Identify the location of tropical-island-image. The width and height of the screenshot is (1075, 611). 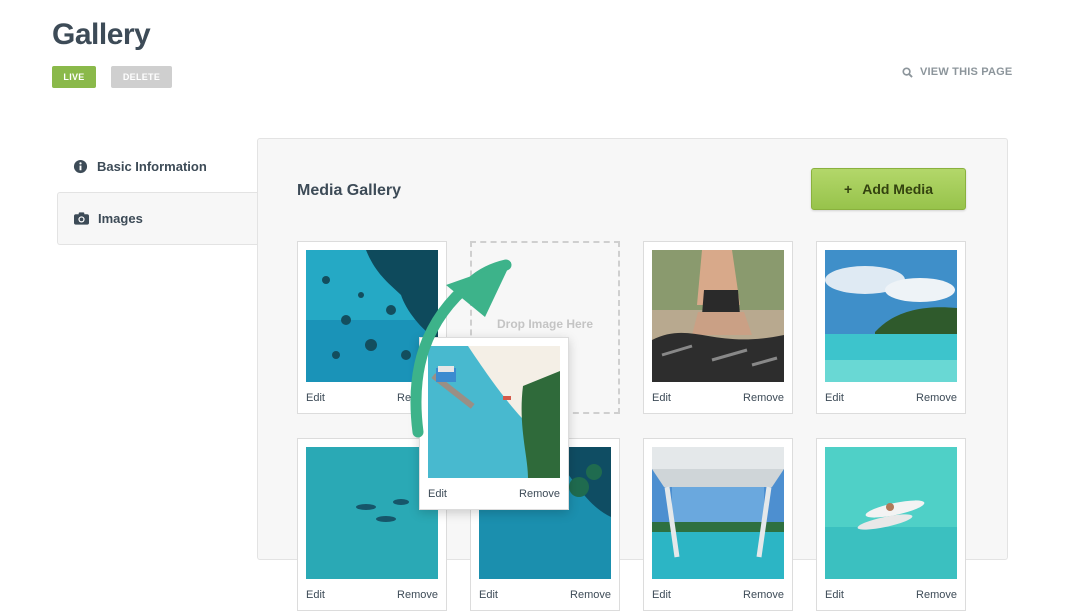
(891, 316).